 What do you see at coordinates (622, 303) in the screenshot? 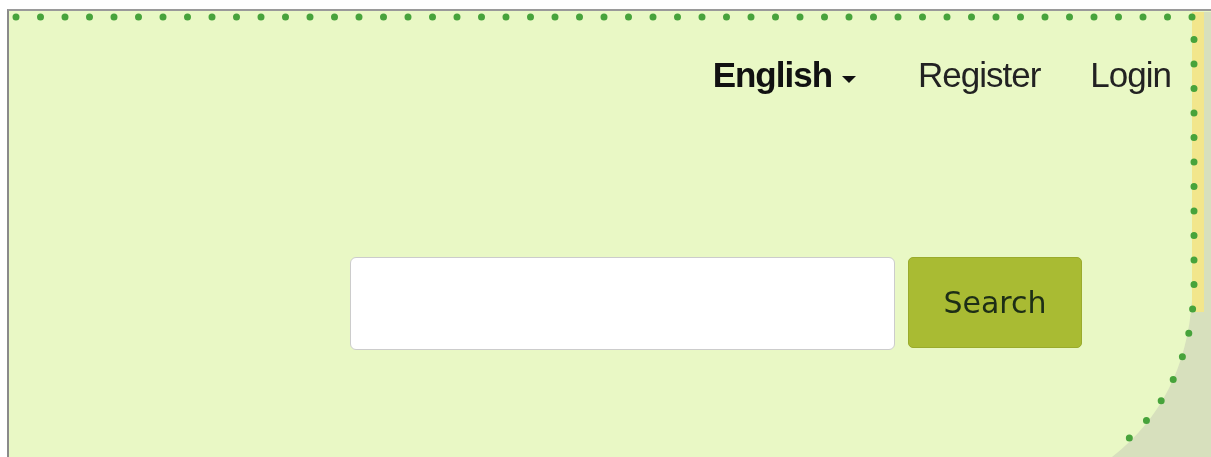
I see `search-field` at bounding box center [622, 303].